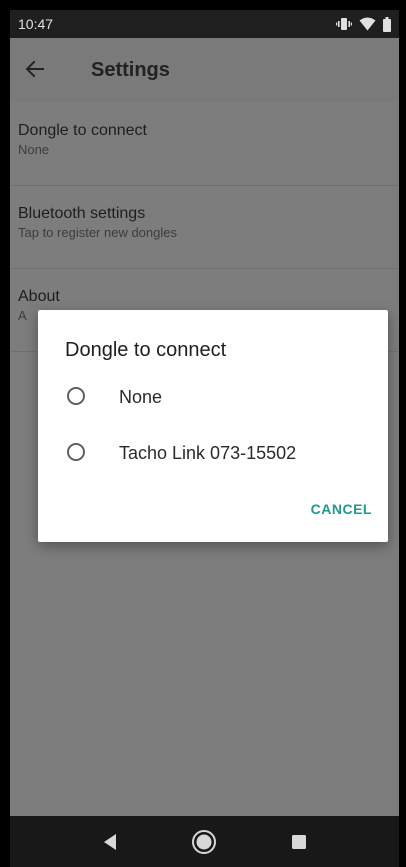 The image size is (406, 867). Describe the element at coordinates (208, 453) in the screenshot. I see `option-label: Tacho Link 073-15502` at that location.